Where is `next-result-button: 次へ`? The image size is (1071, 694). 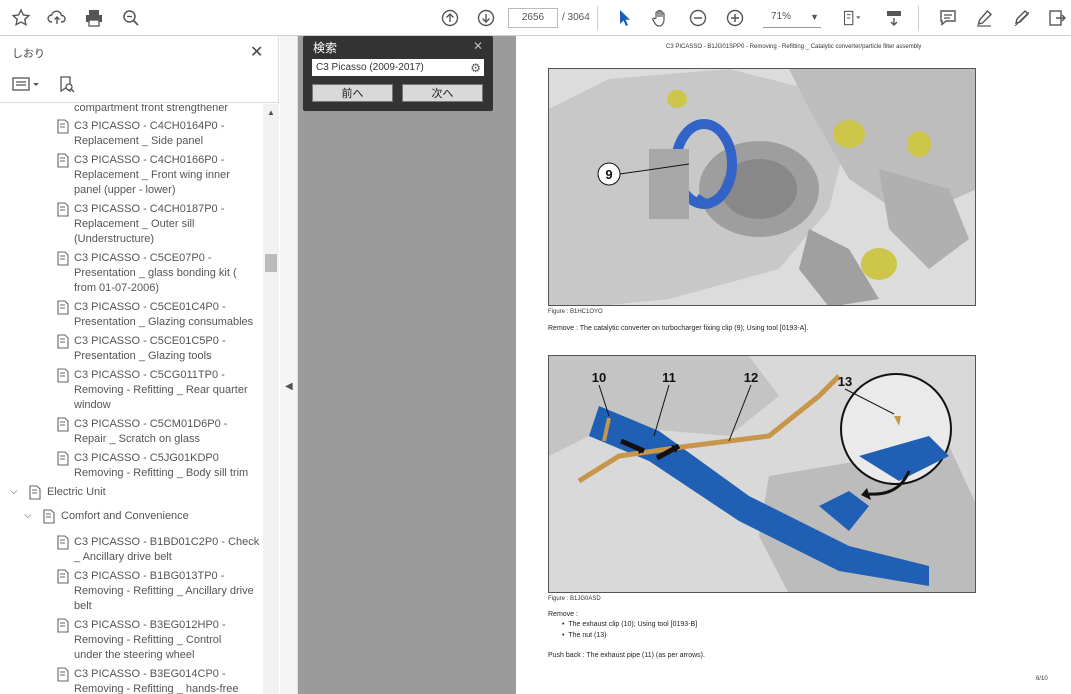
next-result-button: 次へ is located at coordinates (442, 93).